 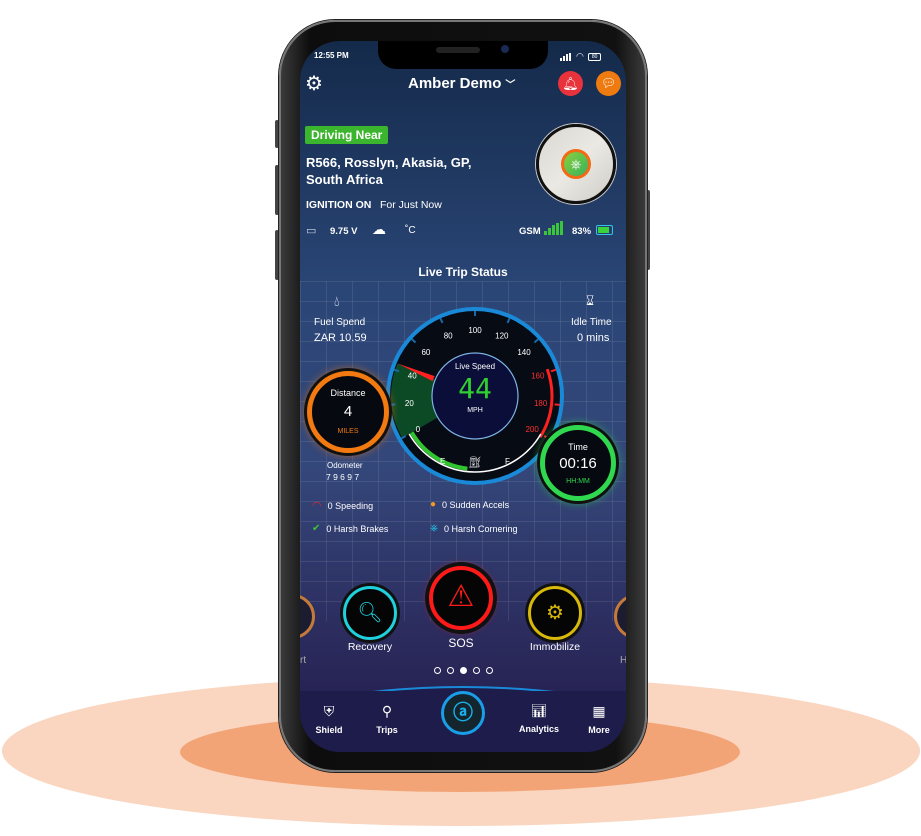 I want to click on idle-time-value: 0 mins, so click(x=593, y=338).